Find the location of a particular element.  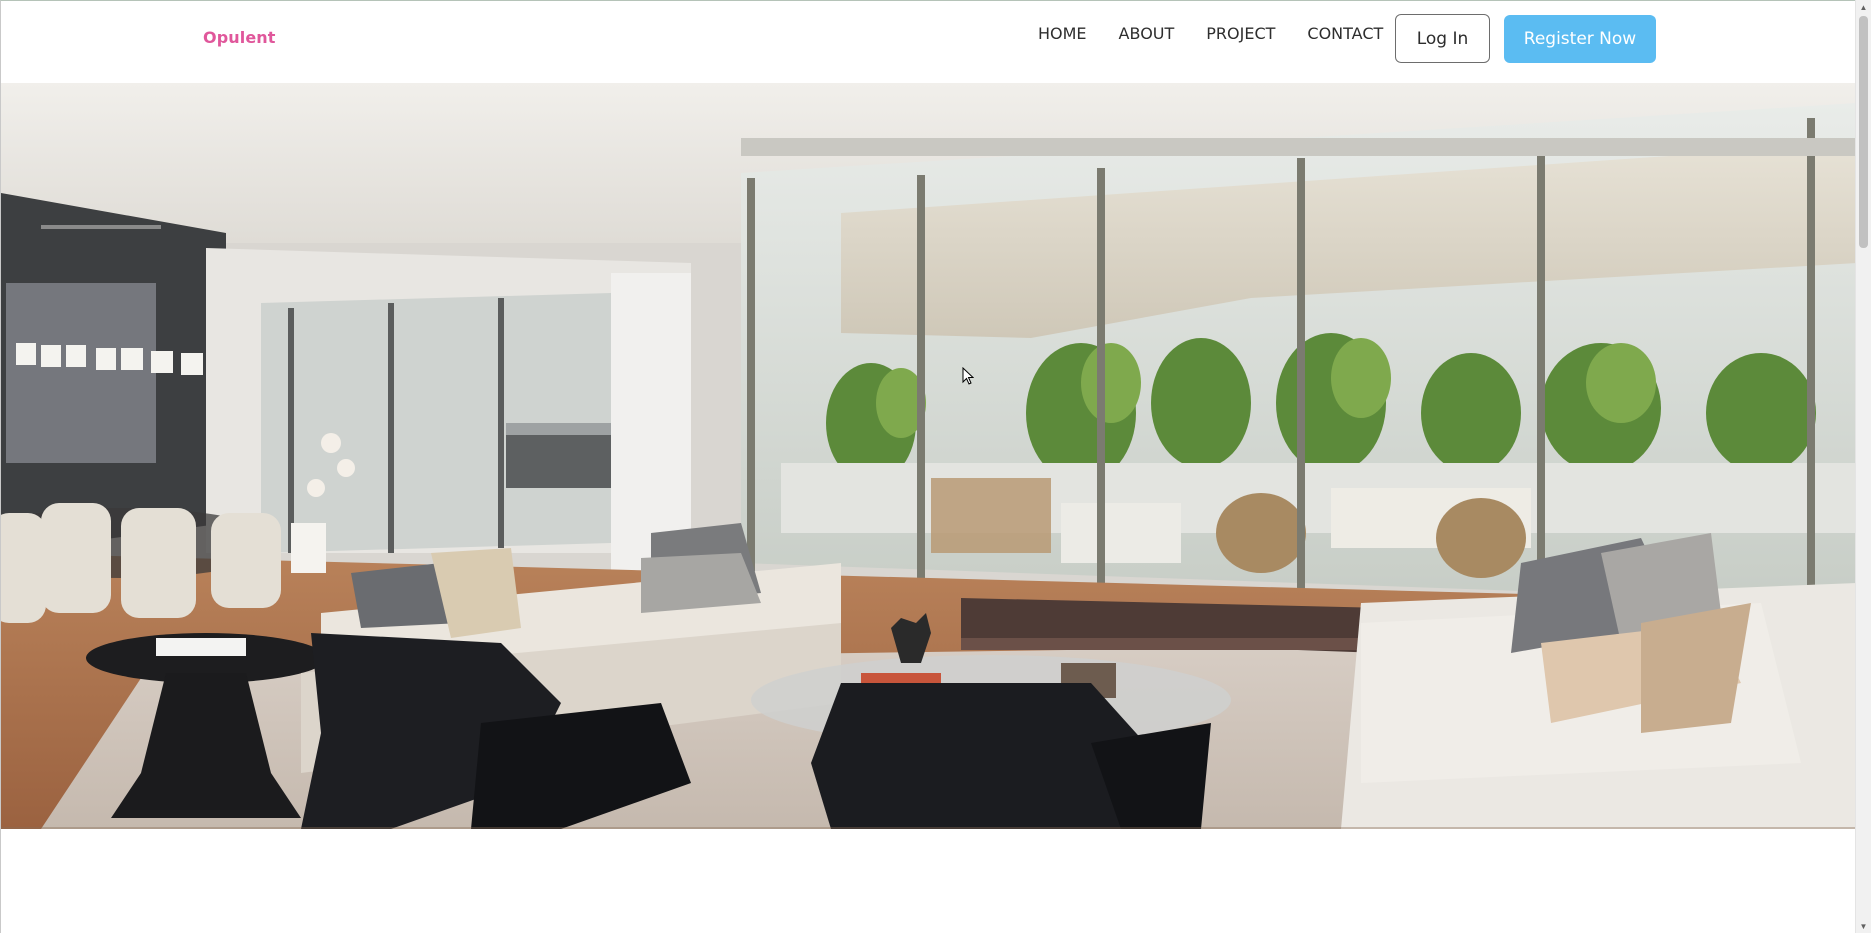

nav-link-contact: CONTACT is located at coordinates (1345, 34).